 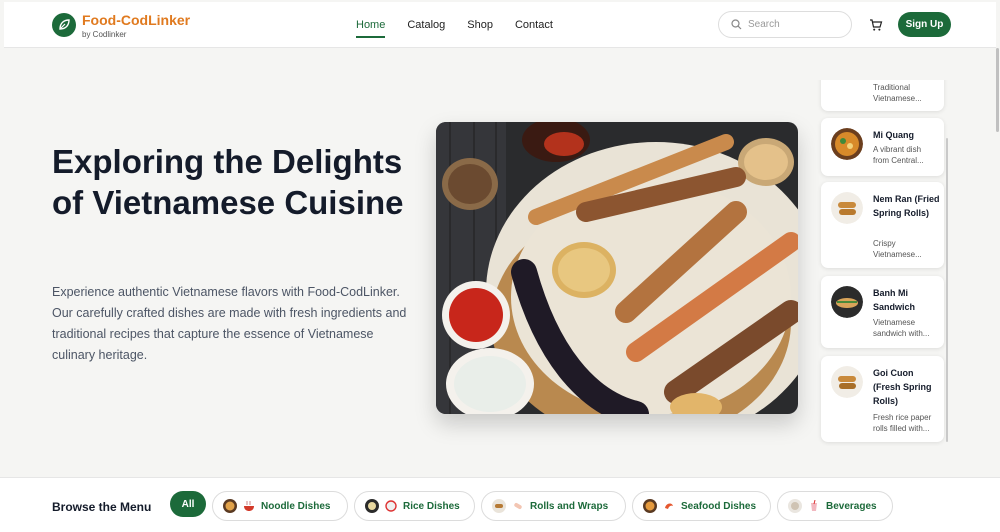 I want to click on category-rolls-and-wraps: Rolls and Wraps, so click(x=553, y=506).